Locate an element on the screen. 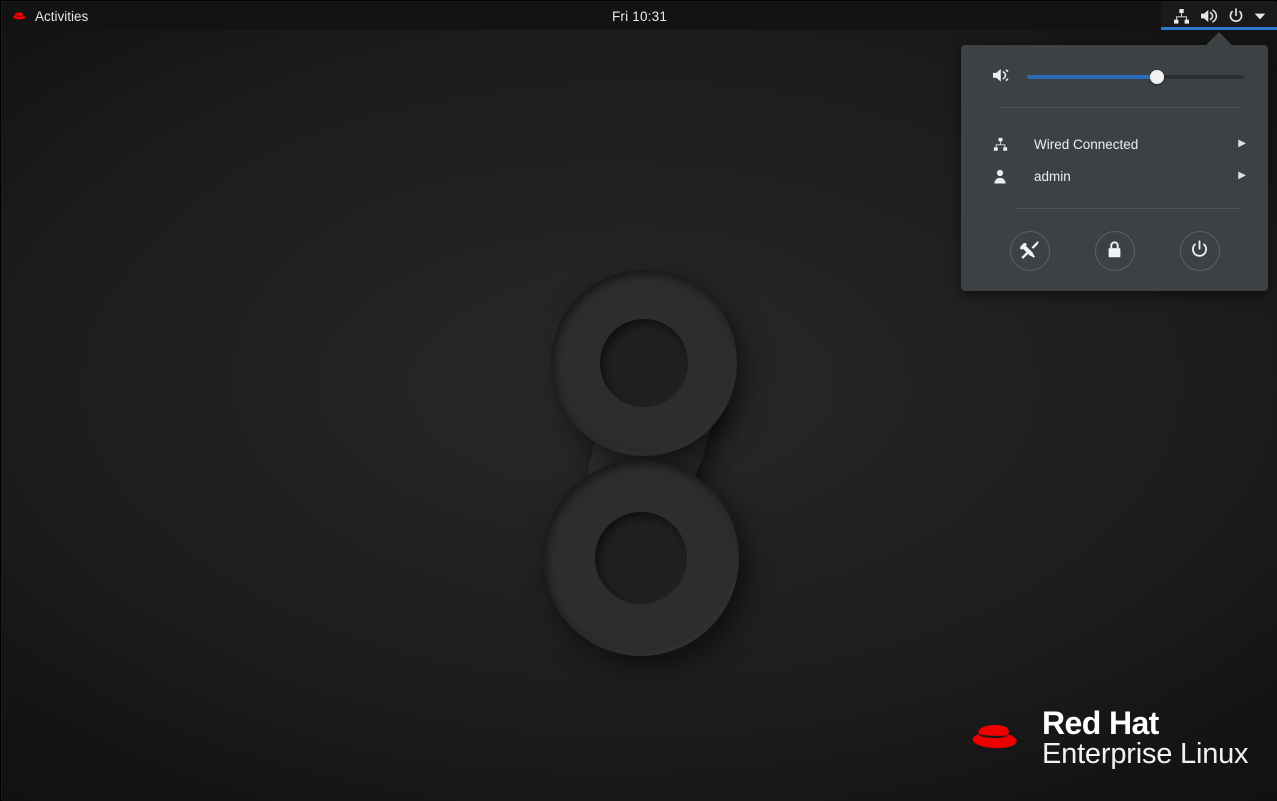  menu-separator-top is located at coordinates (1120, 107).